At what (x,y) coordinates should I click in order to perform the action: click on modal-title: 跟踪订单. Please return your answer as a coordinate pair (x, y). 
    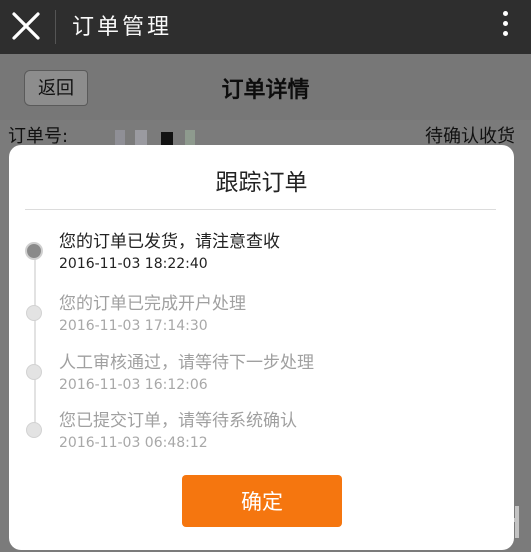
    Looking at the image, I should click on (261, 183).